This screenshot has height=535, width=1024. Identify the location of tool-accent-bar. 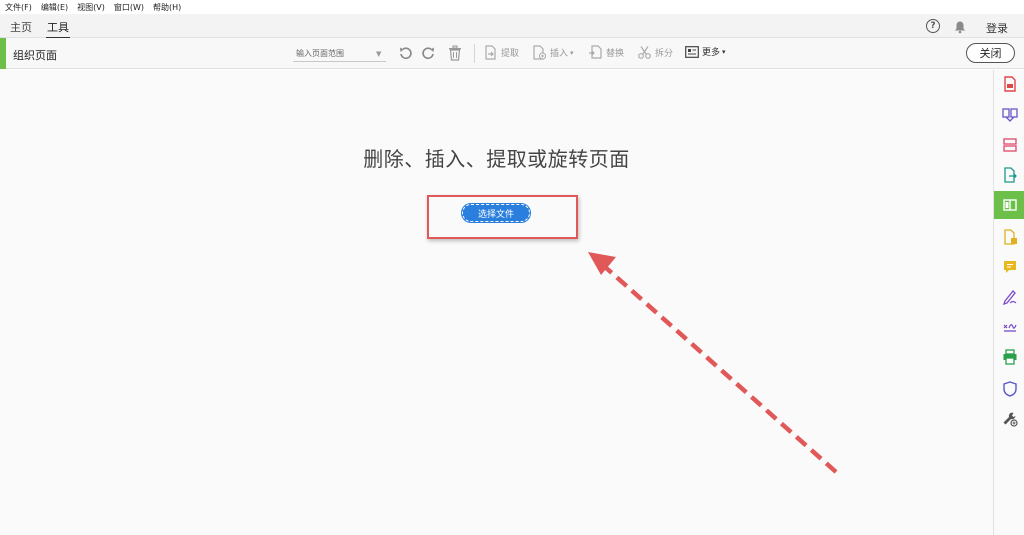
(3, 53).